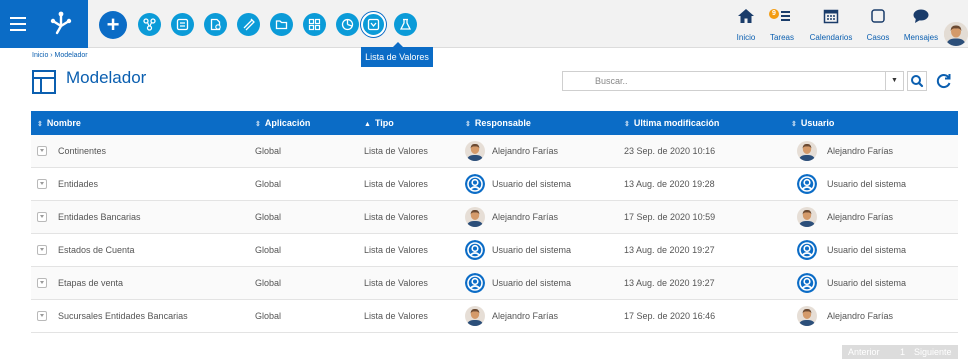  What do you see at coordinates (669, 184) in the screenshot?
I see `cell-ultima-modificacion: 13 Aug. de 2020 19:28` at bounding box center [669, 184].